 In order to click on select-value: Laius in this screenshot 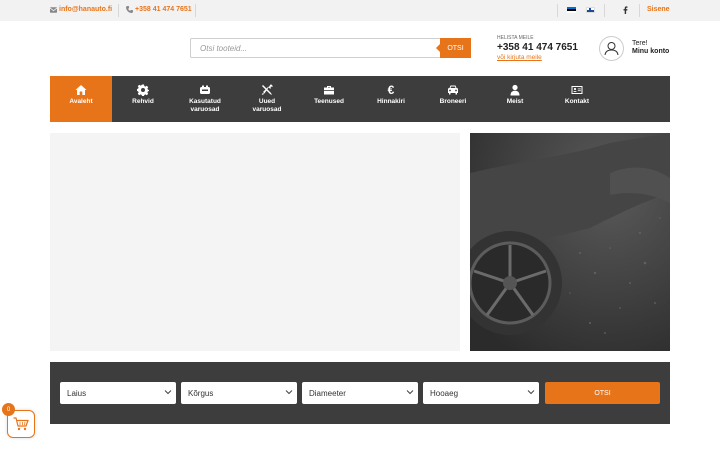, I will do `click(77, 393)`.